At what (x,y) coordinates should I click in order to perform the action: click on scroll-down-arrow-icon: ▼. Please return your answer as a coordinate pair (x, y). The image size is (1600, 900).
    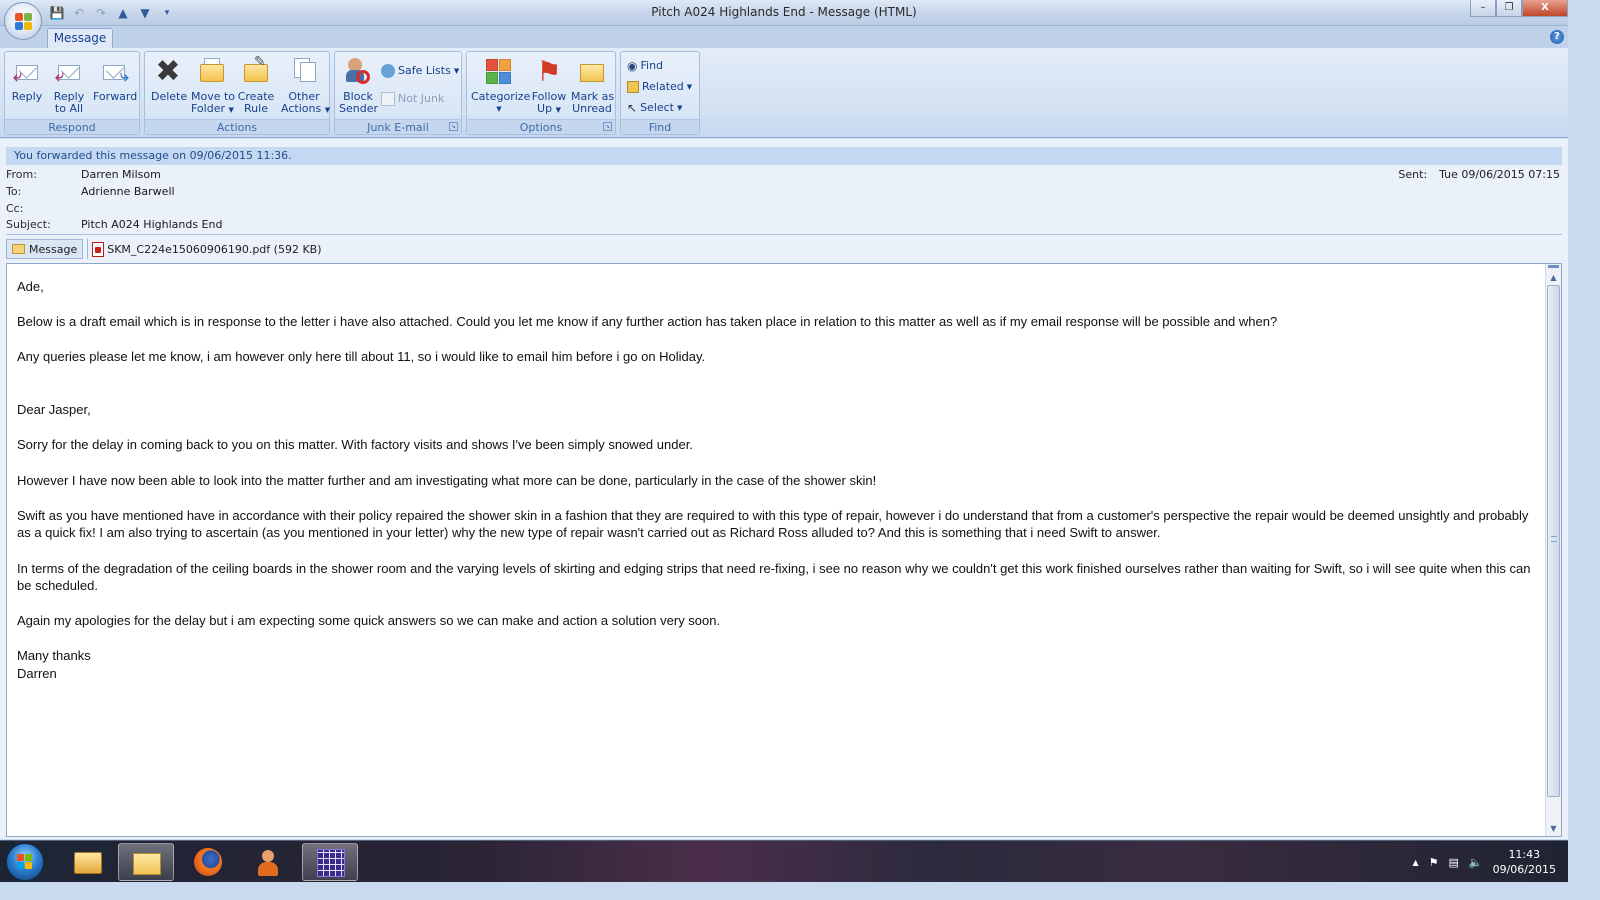
    Looking at the image, I should click on (1553, 828).